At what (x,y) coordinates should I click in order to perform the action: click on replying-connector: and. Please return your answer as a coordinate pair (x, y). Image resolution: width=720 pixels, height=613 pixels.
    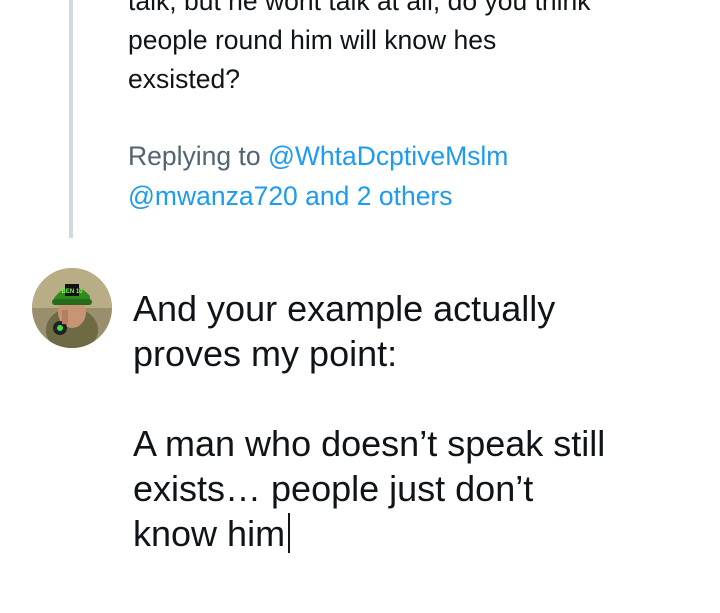
    Looking at the image, I should click on (327, 196).